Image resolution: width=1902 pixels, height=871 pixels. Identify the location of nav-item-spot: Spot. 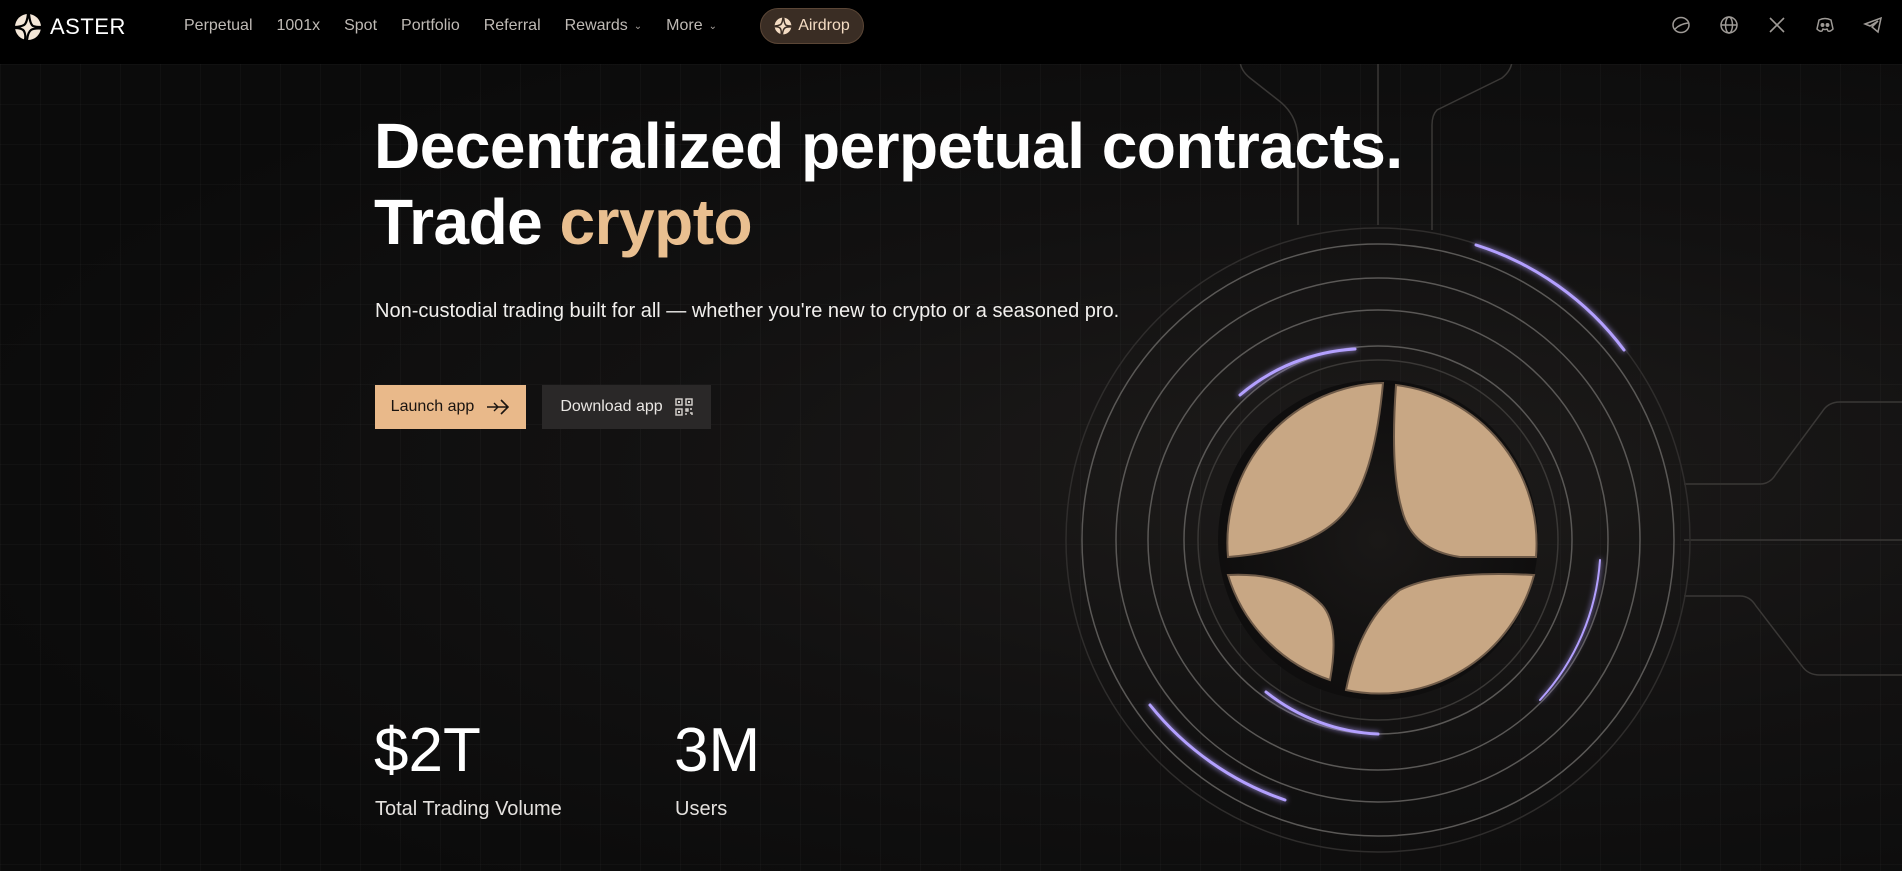
(360, 26).